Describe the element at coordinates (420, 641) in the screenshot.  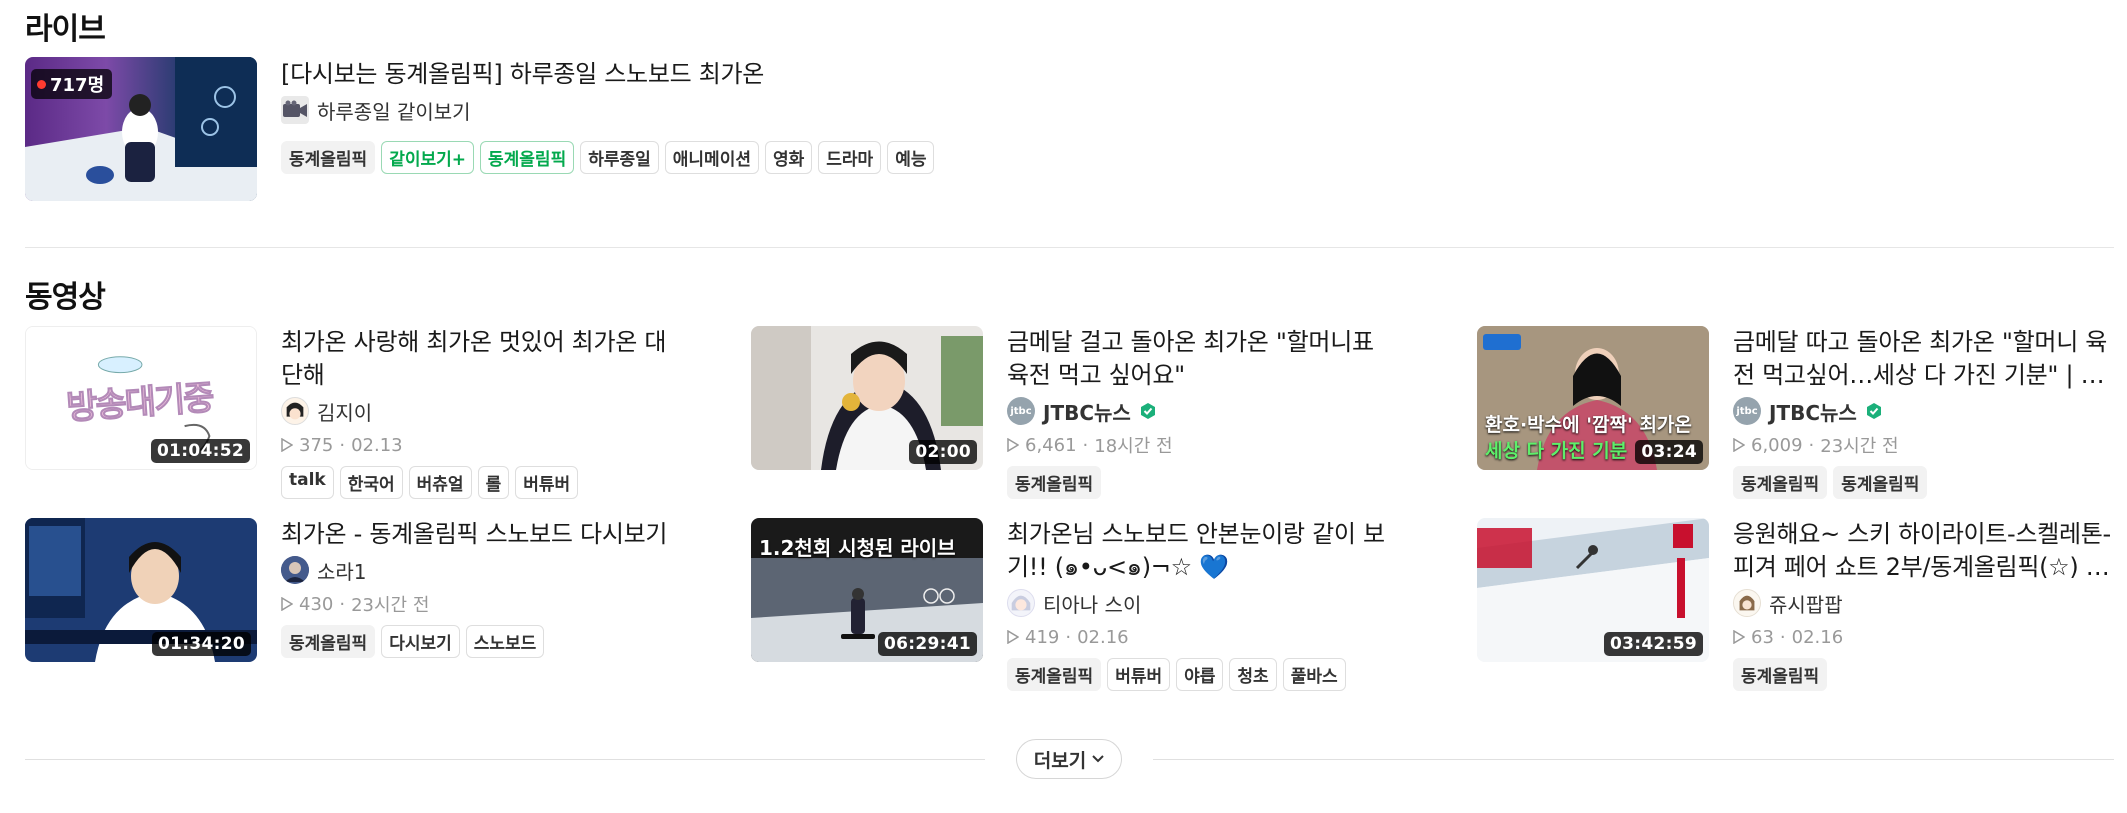
I see `tag: 다시보기` at that location.